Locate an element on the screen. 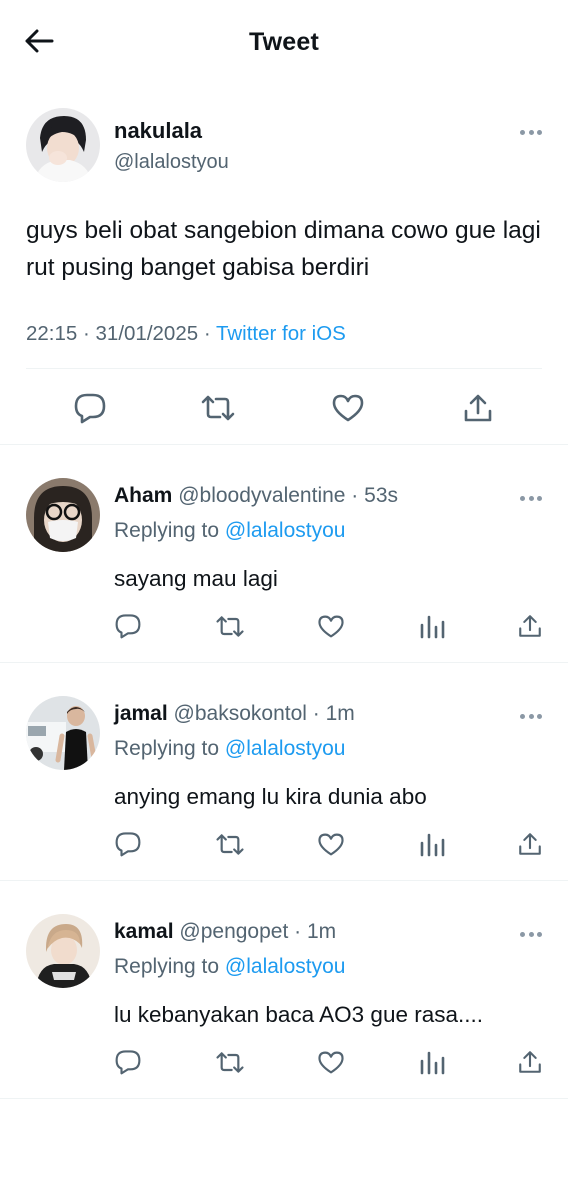  author-handle: @pengopet is located at coordinates (233, 931).